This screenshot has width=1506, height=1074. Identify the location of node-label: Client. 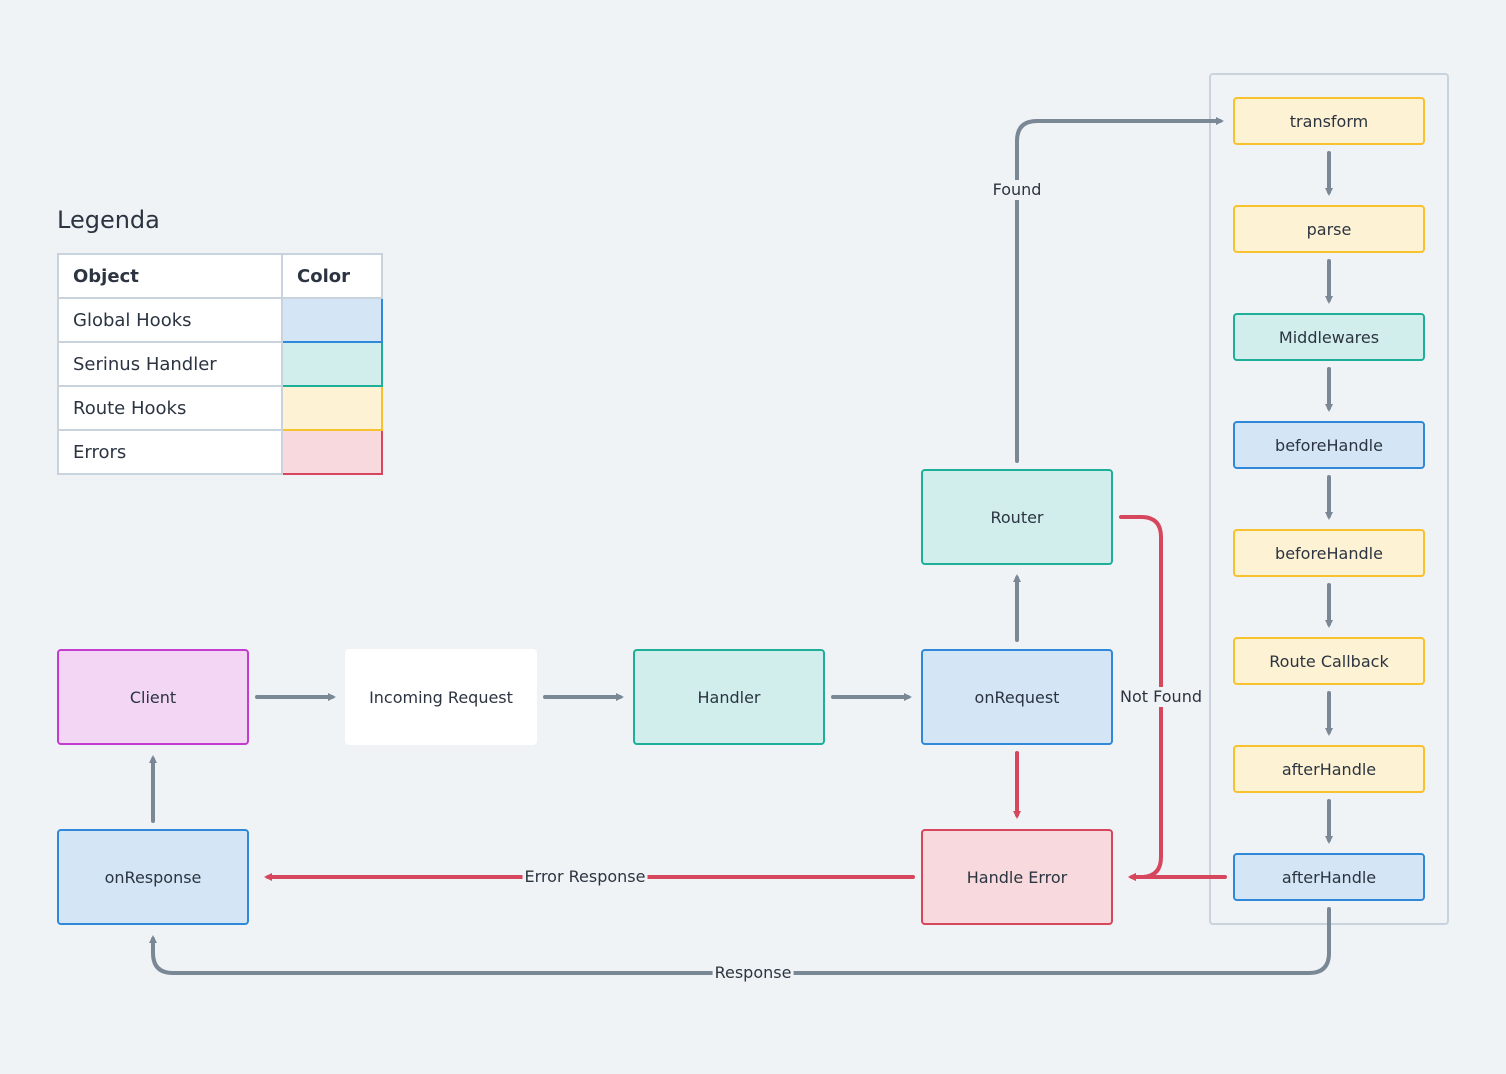
(153, 697).